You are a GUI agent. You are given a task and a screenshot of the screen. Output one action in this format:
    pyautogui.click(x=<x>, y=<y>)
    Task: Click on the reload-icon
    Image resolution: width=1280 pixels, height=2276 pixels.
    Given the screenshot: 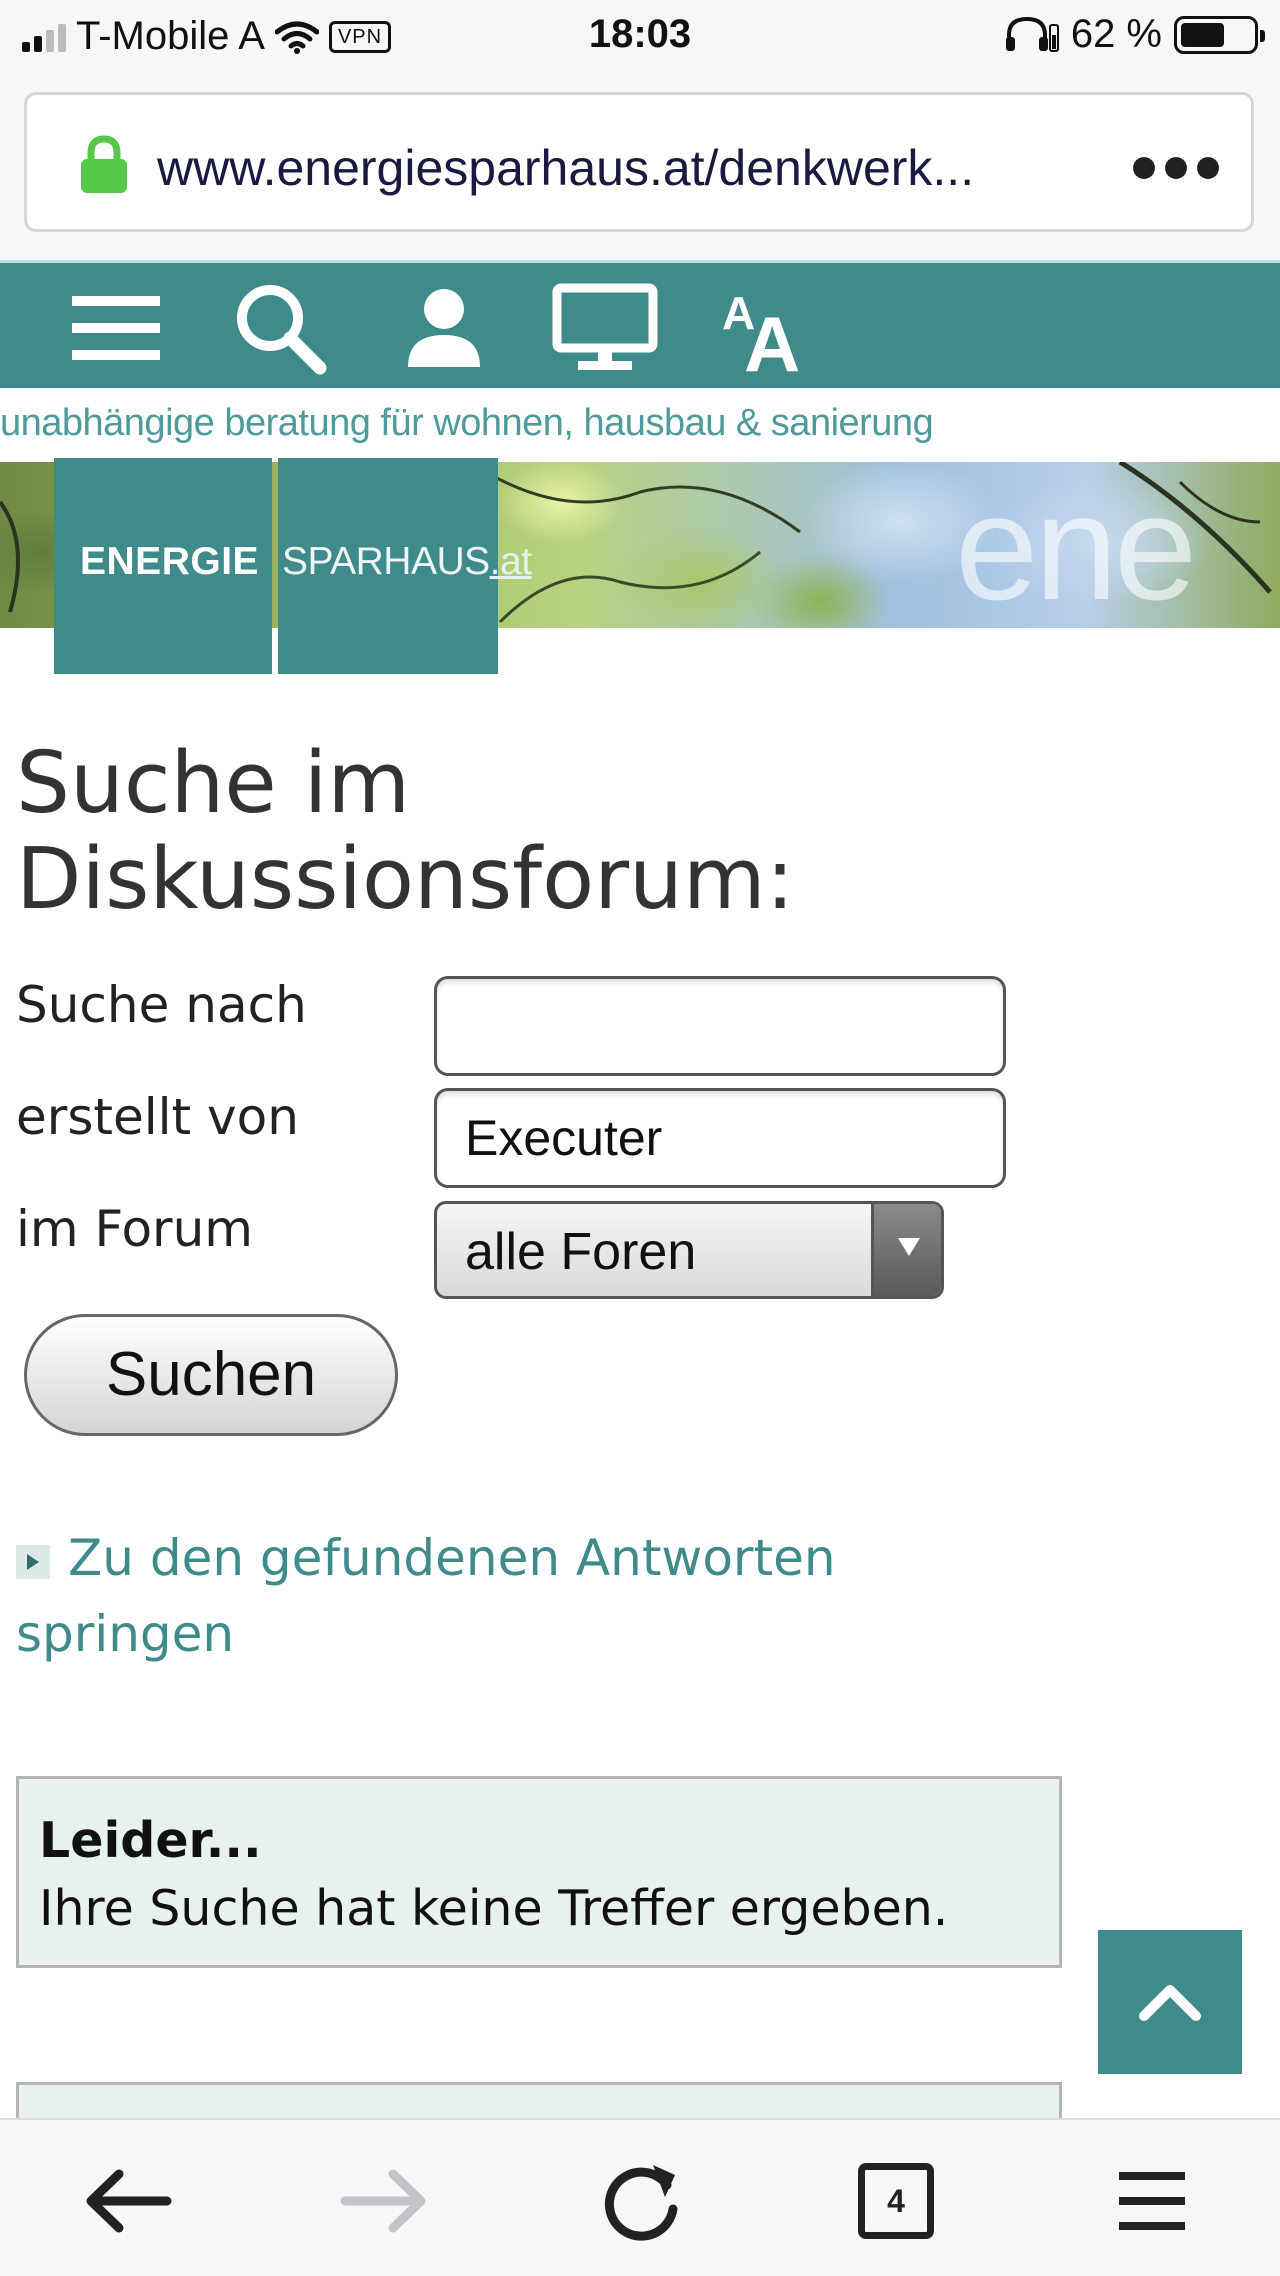 What is the action you would take?
    pyautogui.click(x=641, y=2203)
    